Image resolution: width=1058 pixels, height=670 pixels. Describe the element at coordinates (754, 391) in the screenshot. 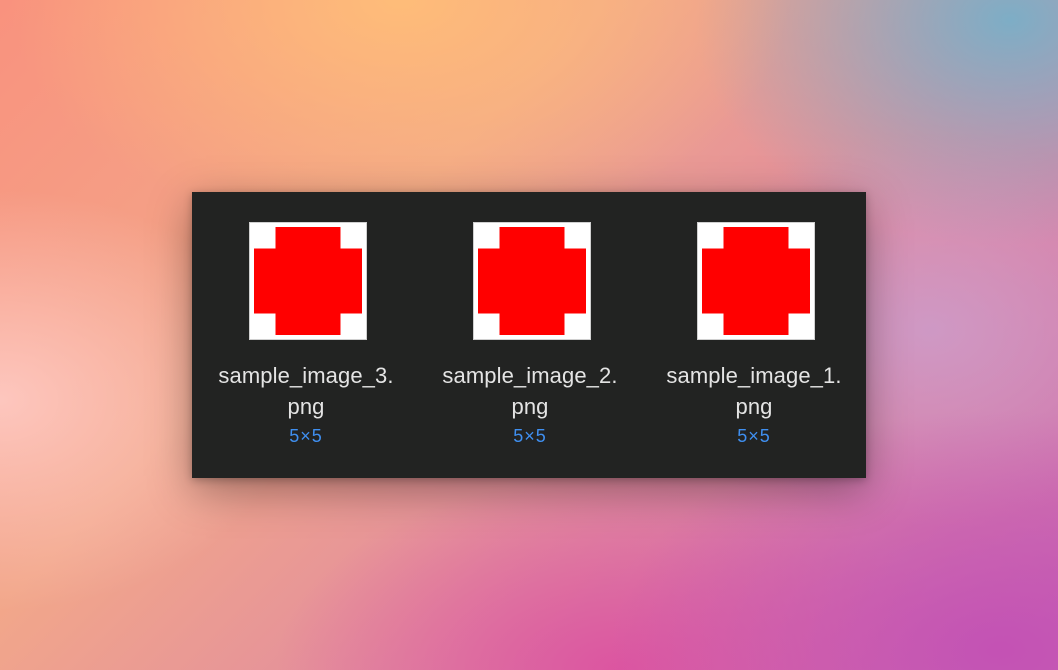

I see `file-name: sample_image_1. png` at that location.